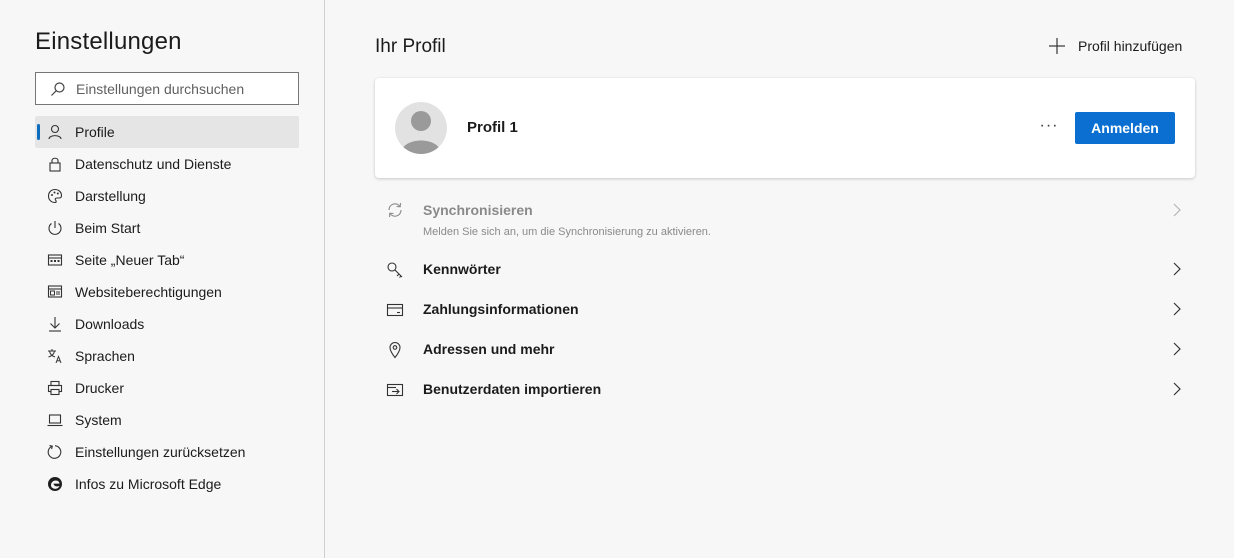 This screenshot has height=558, width=1234. I want to click on search-box, so click(167, 88).